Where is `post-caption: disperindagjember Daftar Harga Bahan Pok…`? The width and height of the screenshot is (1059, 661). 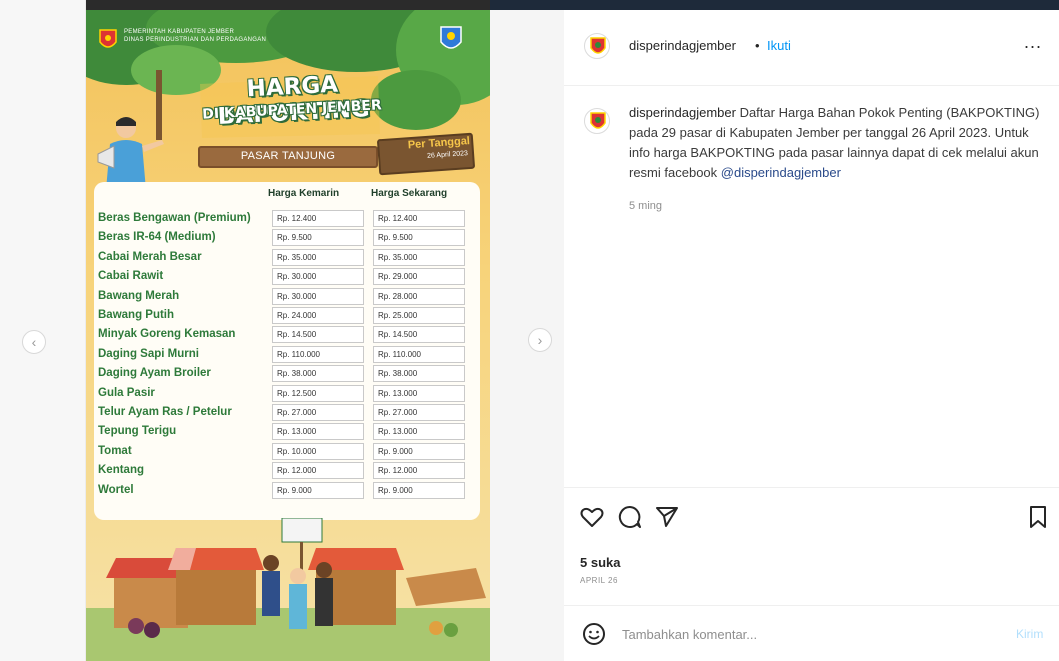 post-caption: disperindagjember Daftar Harga Bahan Pok… is located at coordinates (835, 143).